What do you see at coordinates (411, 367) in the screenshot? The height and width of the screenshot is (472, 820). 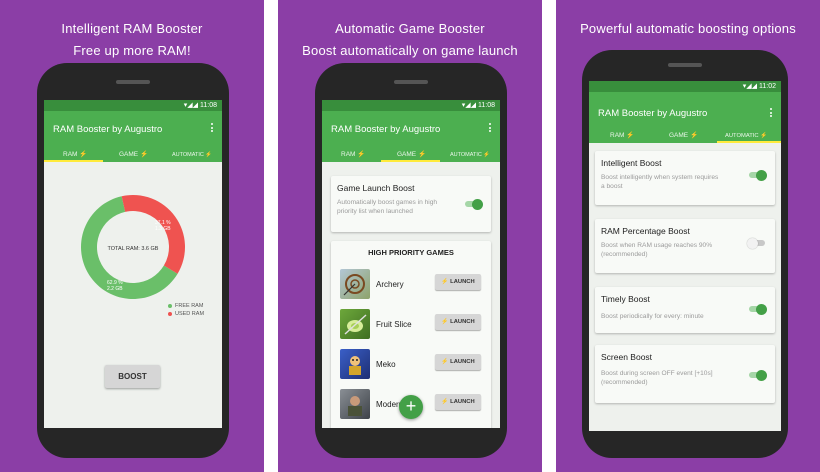 I see `game-row-meko: Meko ⚡ LAUNCH` at bounding box center [411, 367].